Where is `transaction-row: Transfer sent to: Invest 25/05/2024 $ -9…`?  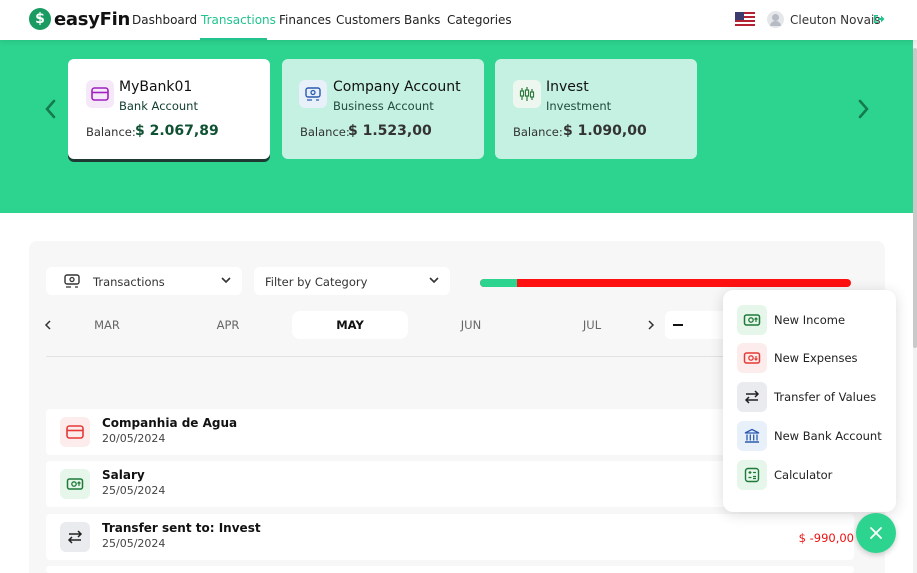 transaction-row: Transfer sent to: Invest 25/05/2024 $ -9… is located at coordinates (450, 537).